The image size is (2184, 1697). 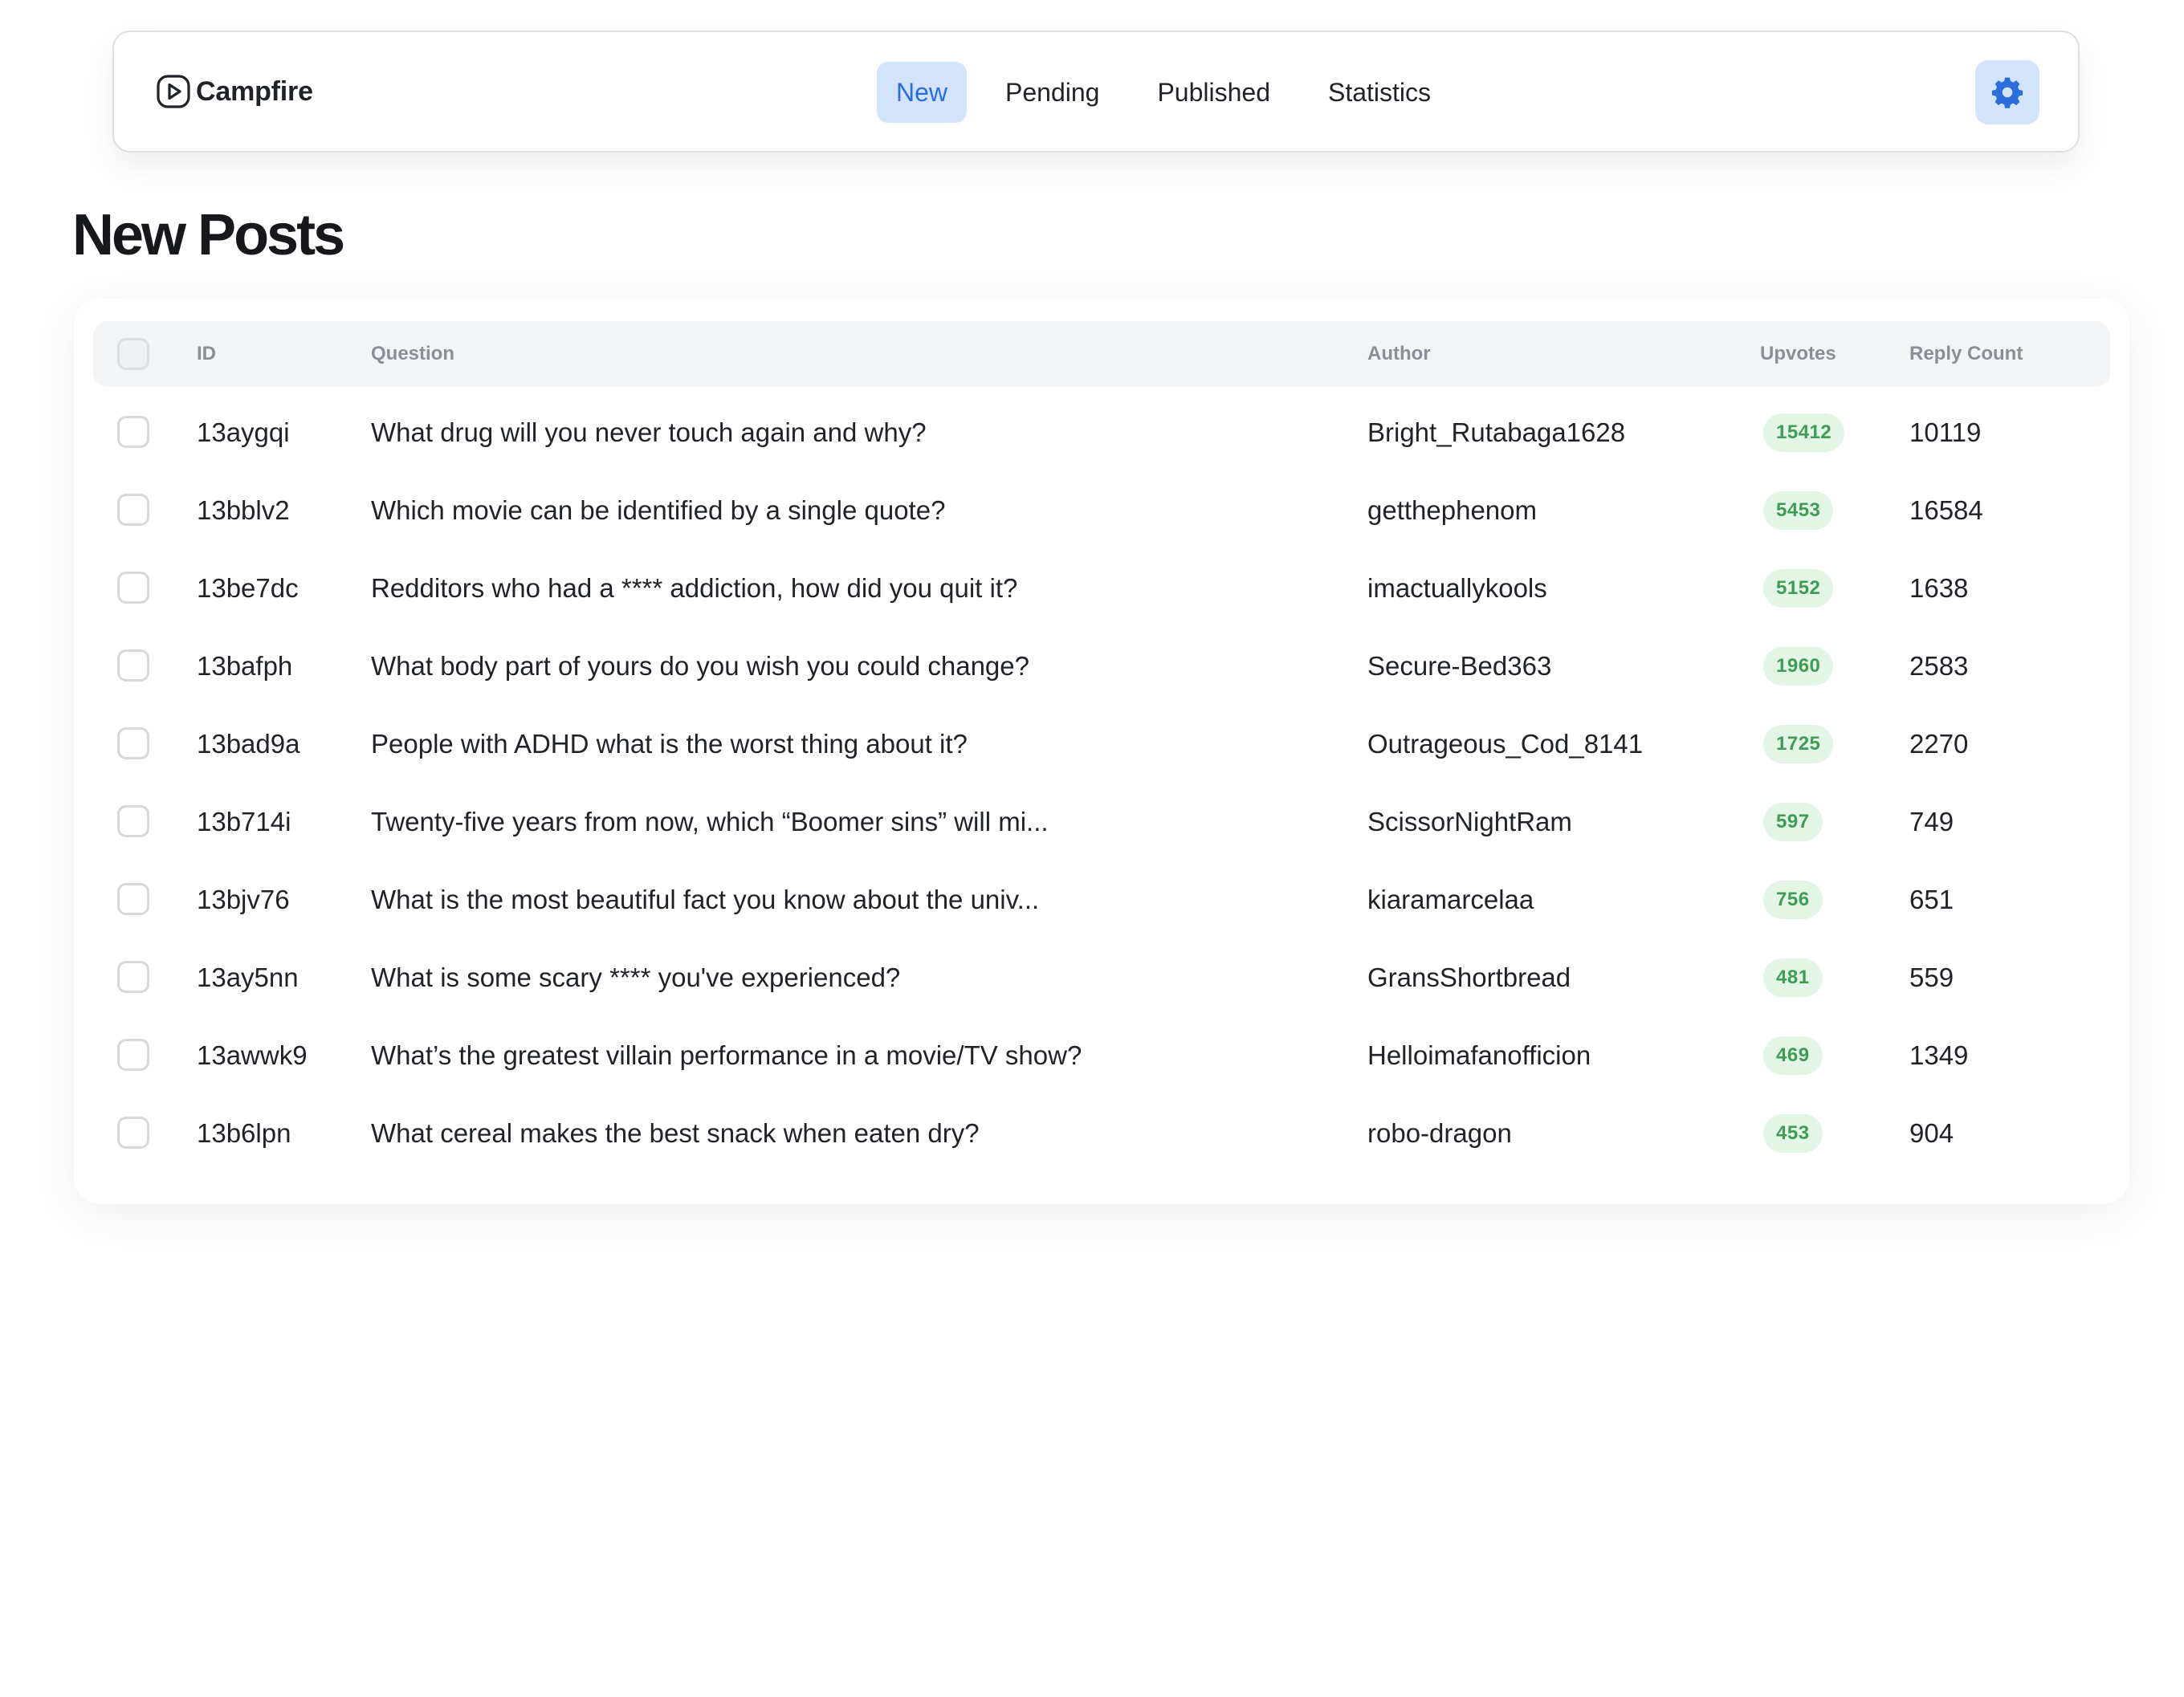 I want to click on upvotes-badge: 1960, so click(x=1799, y=666).